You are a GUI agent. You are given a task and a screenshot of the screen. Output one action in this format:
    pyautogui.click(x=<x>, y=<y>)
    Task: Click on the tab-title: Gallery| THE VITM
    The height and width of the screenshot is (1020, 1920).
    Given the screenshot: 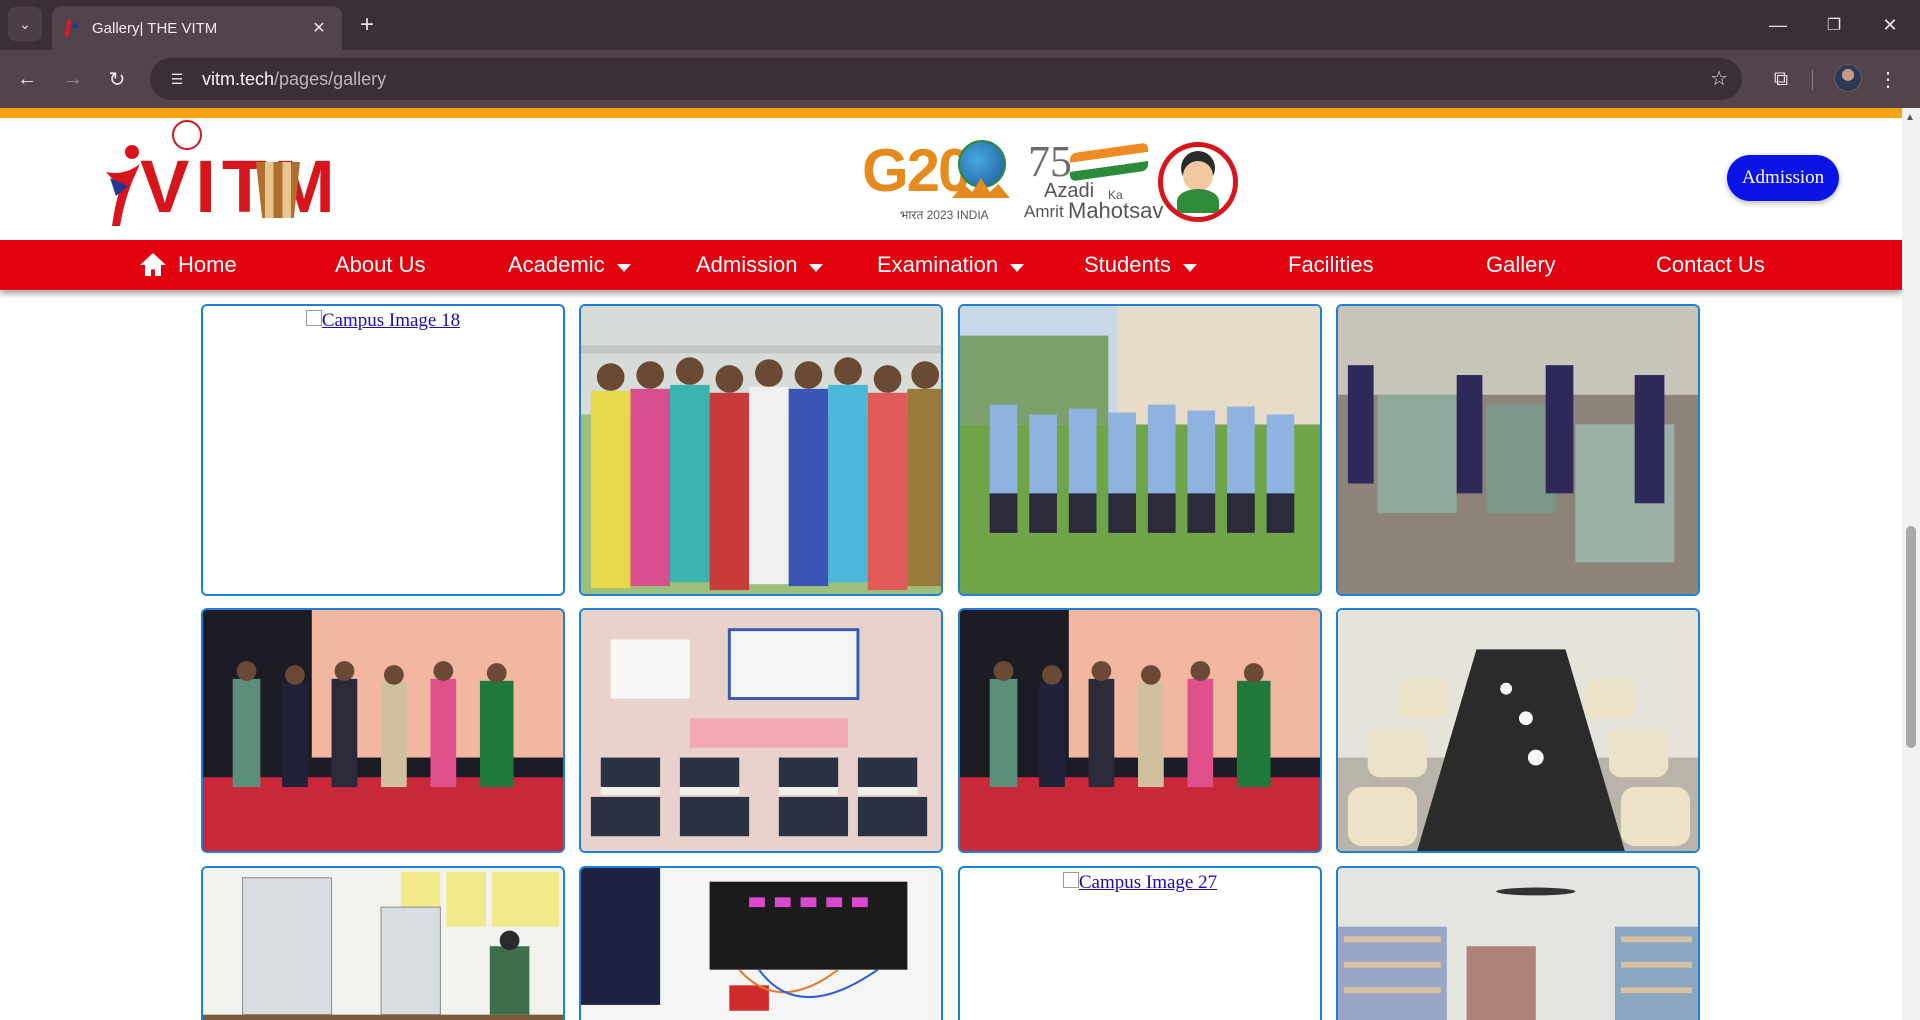 What is the action you would take?
    pyautogui.click(x=155, y=28)
    